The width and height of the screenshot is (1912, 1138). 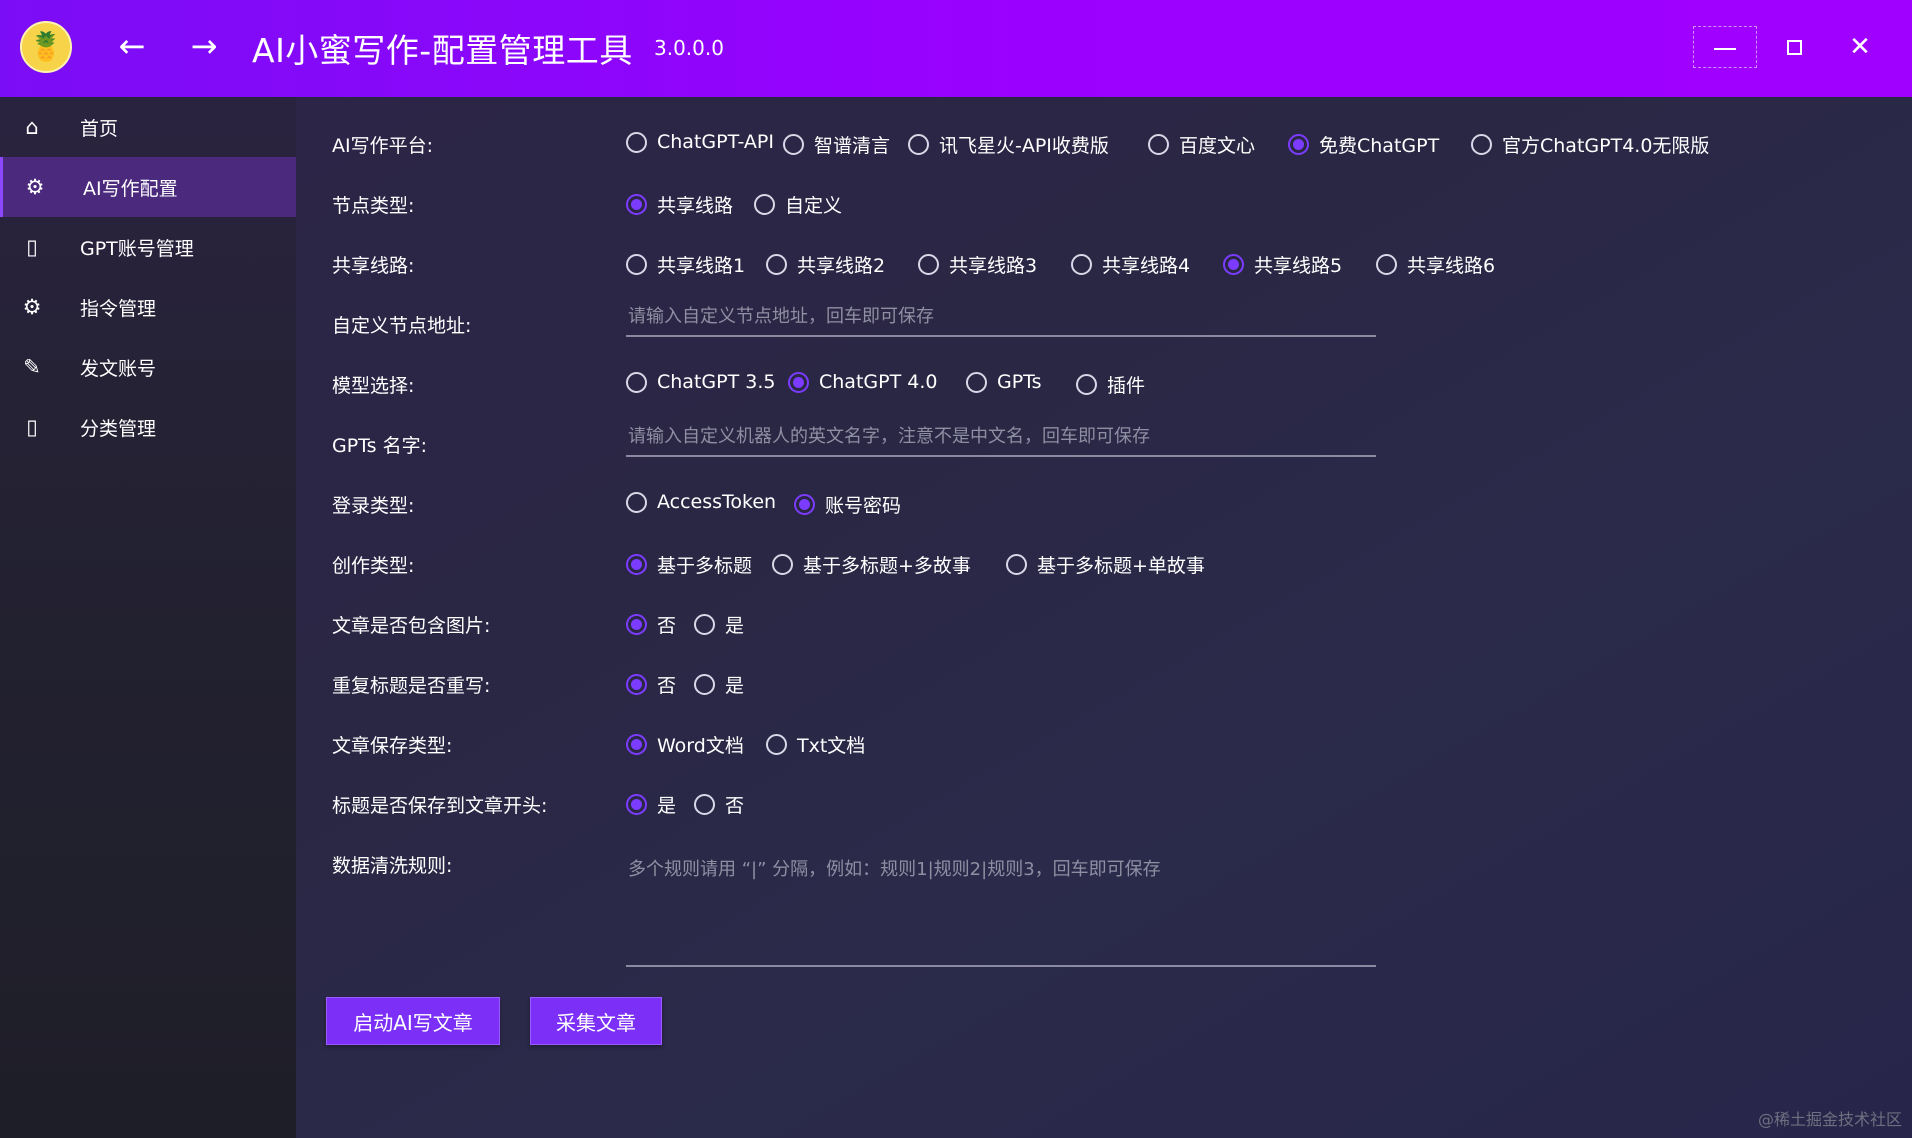 I want to click on minimize-icon, so click(x=1725, y=49).